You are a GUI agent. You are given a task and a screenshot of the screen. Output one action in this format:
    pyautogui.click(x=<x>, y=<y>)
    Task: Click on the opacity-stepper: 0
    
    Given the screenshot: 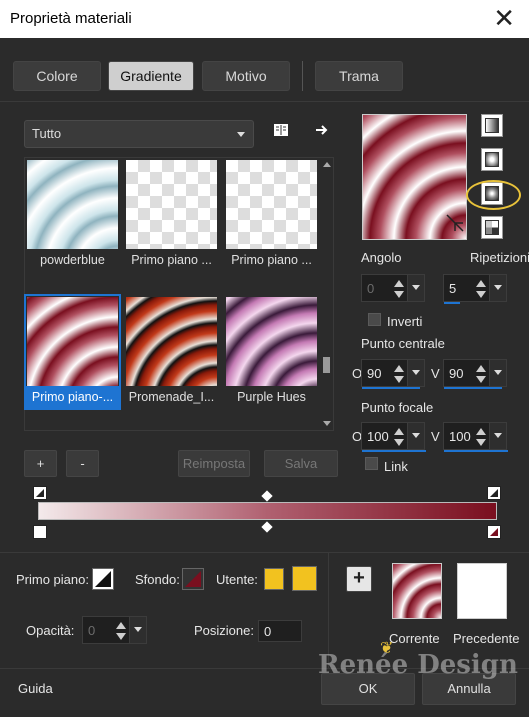 What is the action you would take?
    pyautogui.click(x=114, y=630)
    